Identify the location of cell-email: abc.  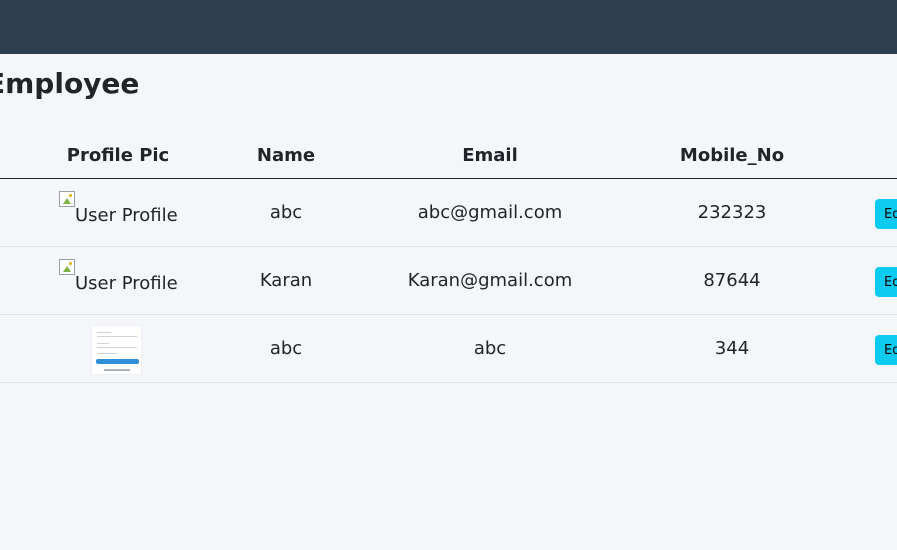
(490, 348).